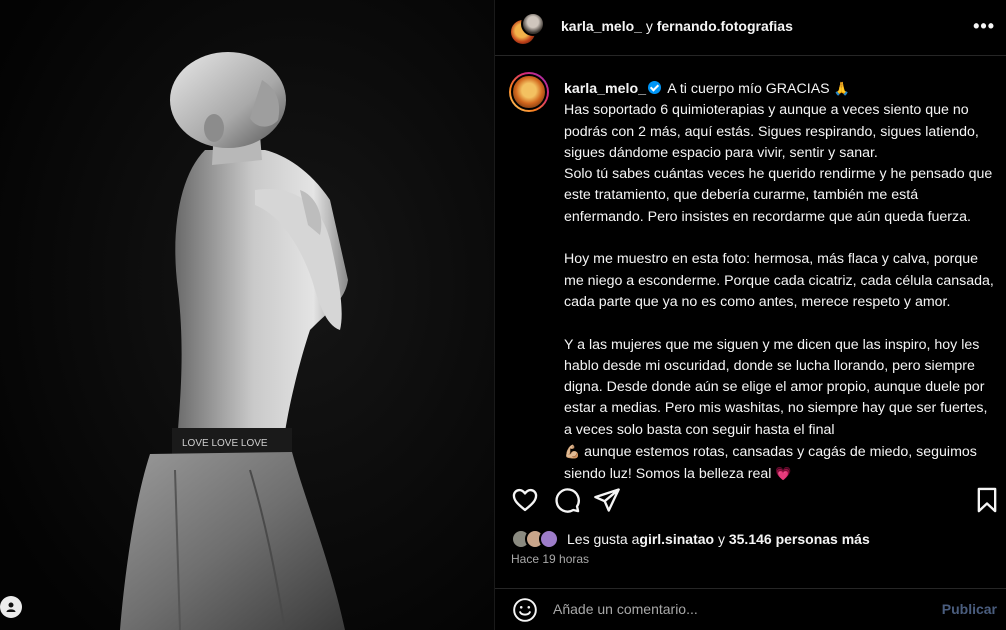 This screenshot has width=1006, height=630. What do you see at coordinates (721, 539) in the screenshot?
I see `likes-middle: y` at bounding box center [721, 539].